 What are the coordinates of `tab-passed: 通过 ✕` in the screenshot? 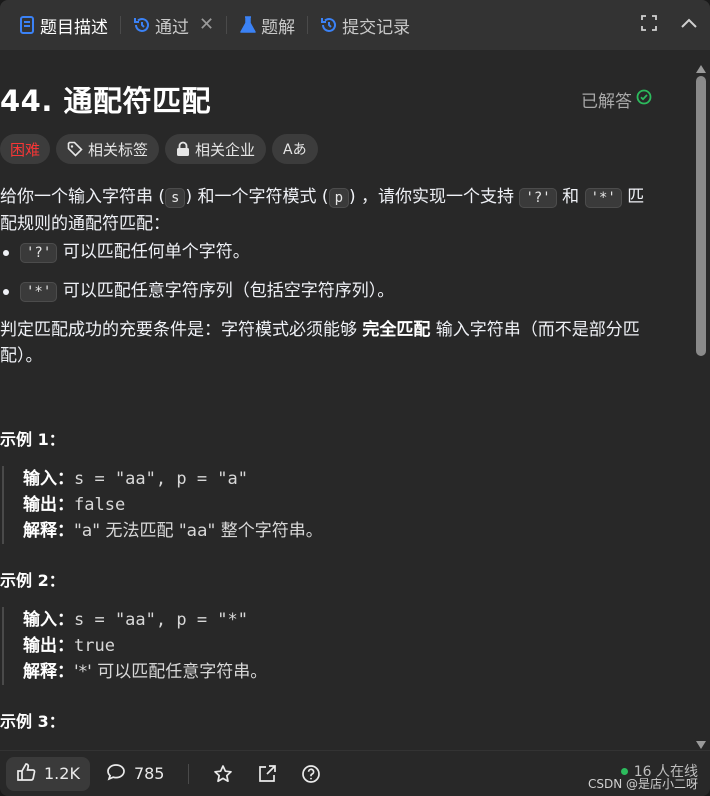 It's located at (173, 25).